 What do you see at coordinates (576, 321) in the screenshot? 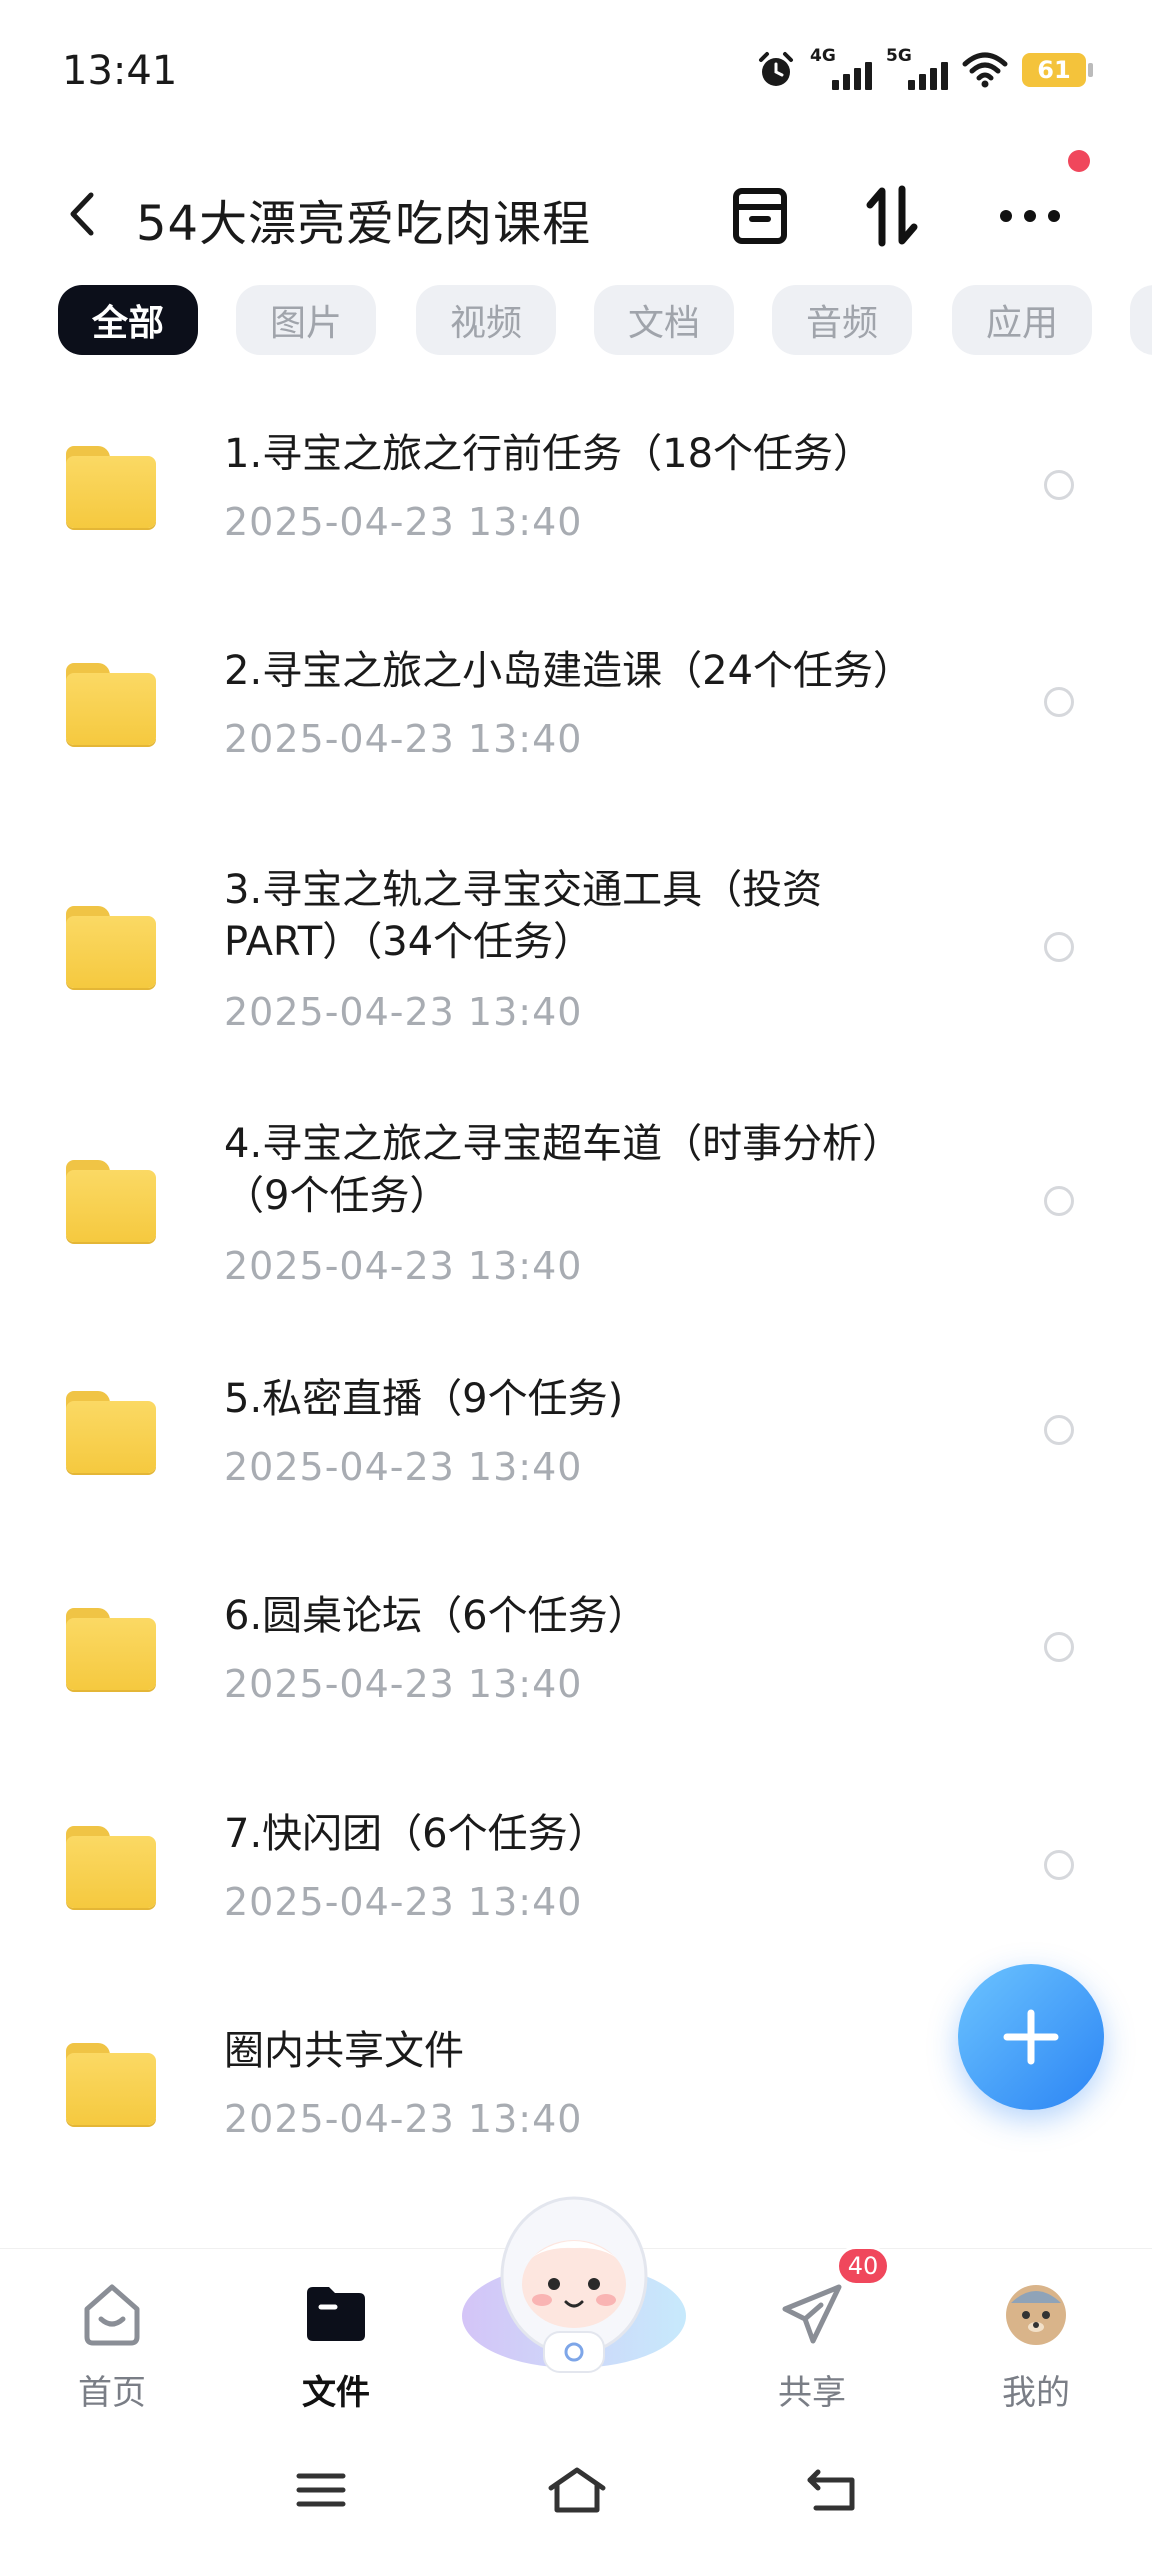
I see `filter-tabs: 全部 图片 视频 文档 音频 应用` at bounding box center [576, 321].